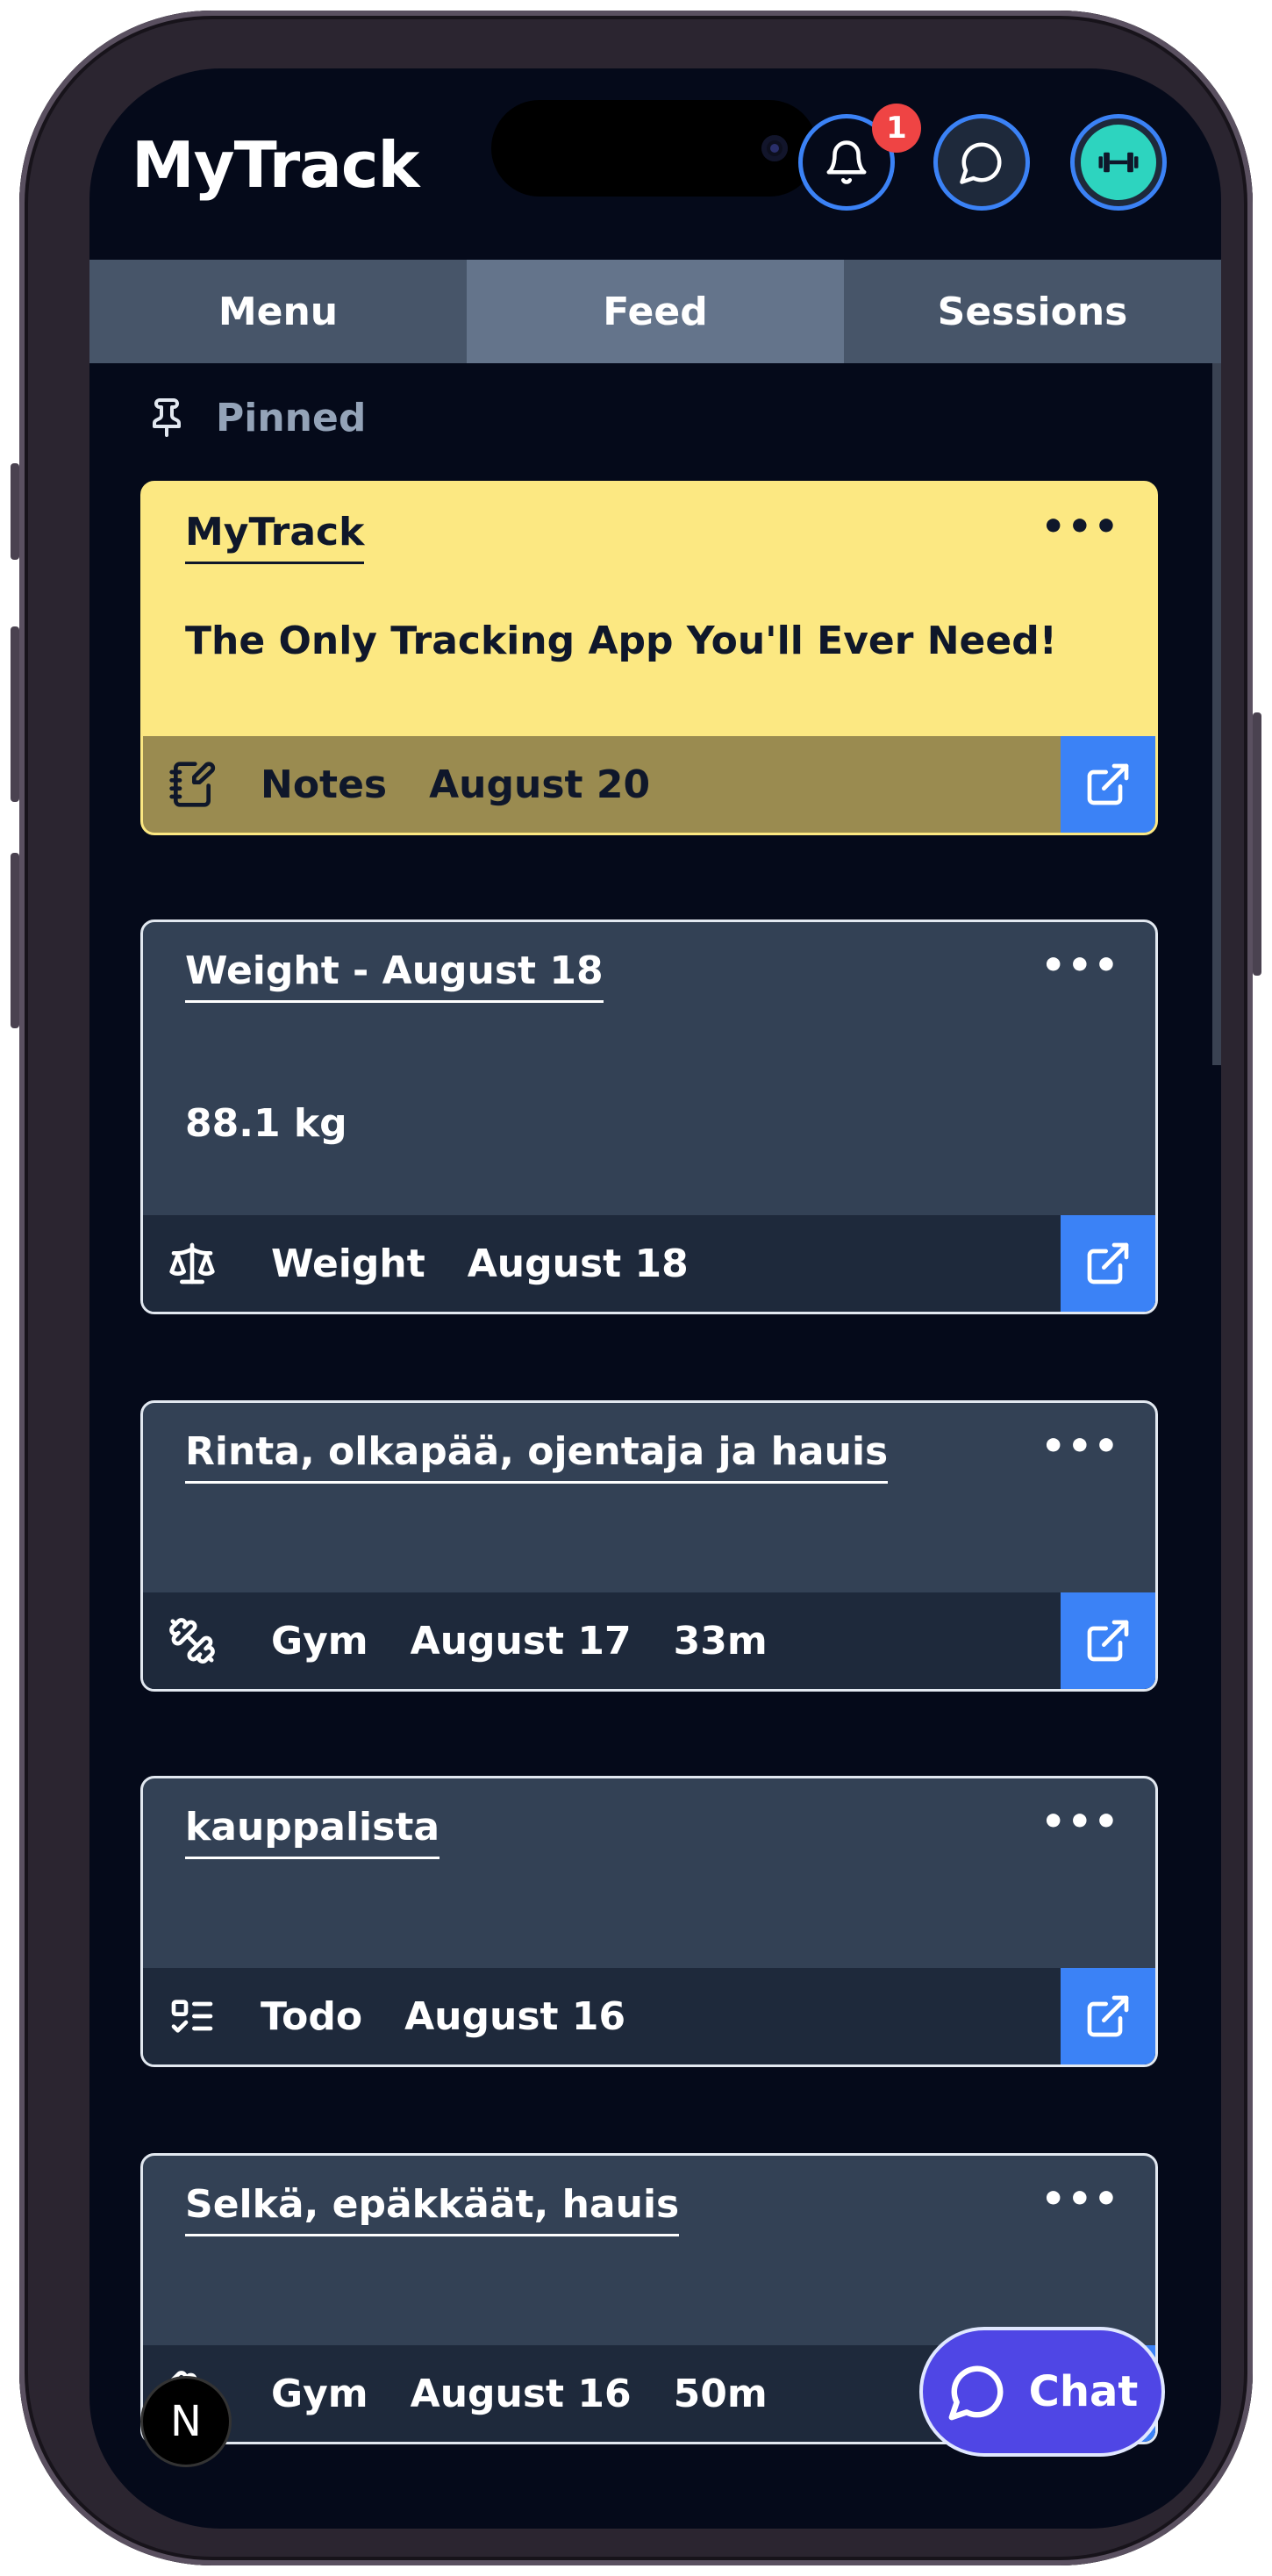 The image size is (1272, 2576). I want to click on card-footer: Todo August 16, so click(649, 2016).